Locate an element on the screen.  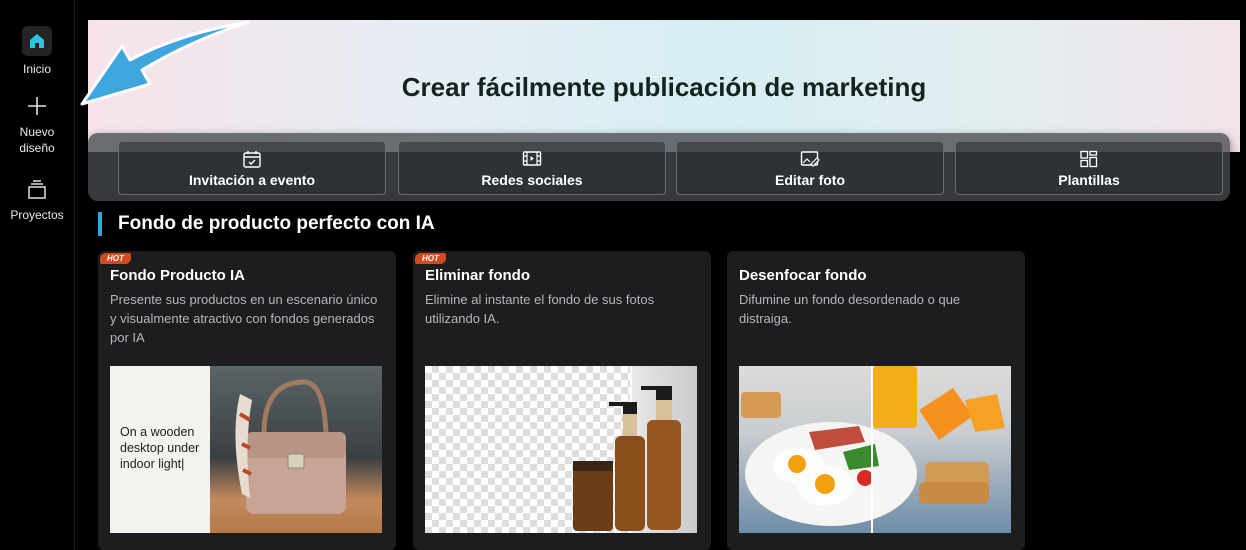
card-title: Eliminar fondo is located at coordinates (477, 275).